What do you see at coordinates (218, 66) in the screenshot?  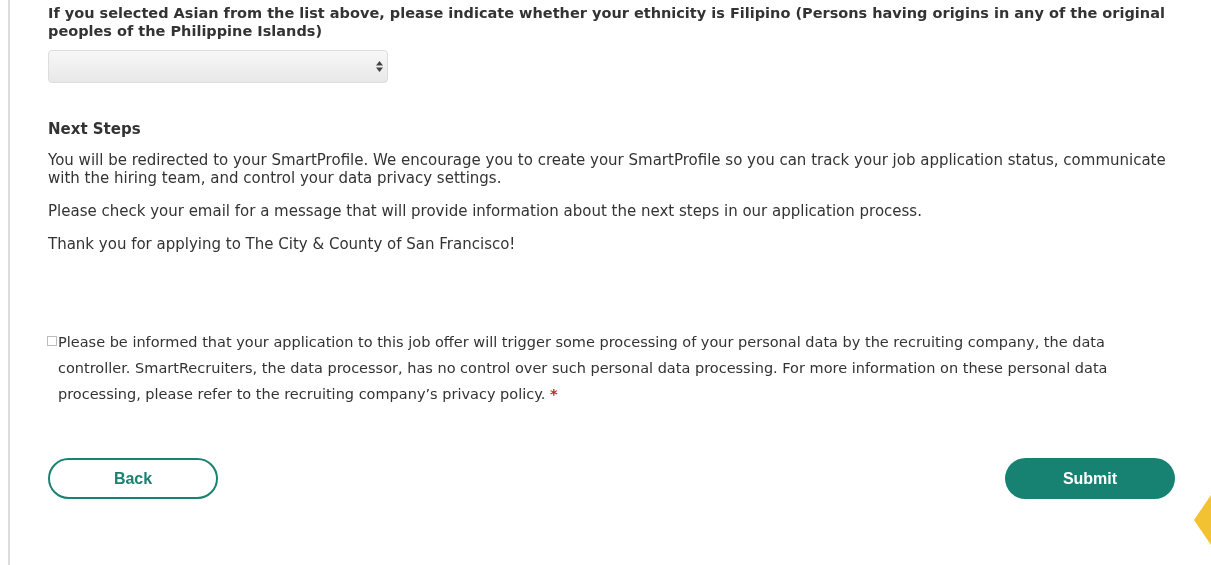 I see `select-field` at bounding box center [218, 66].